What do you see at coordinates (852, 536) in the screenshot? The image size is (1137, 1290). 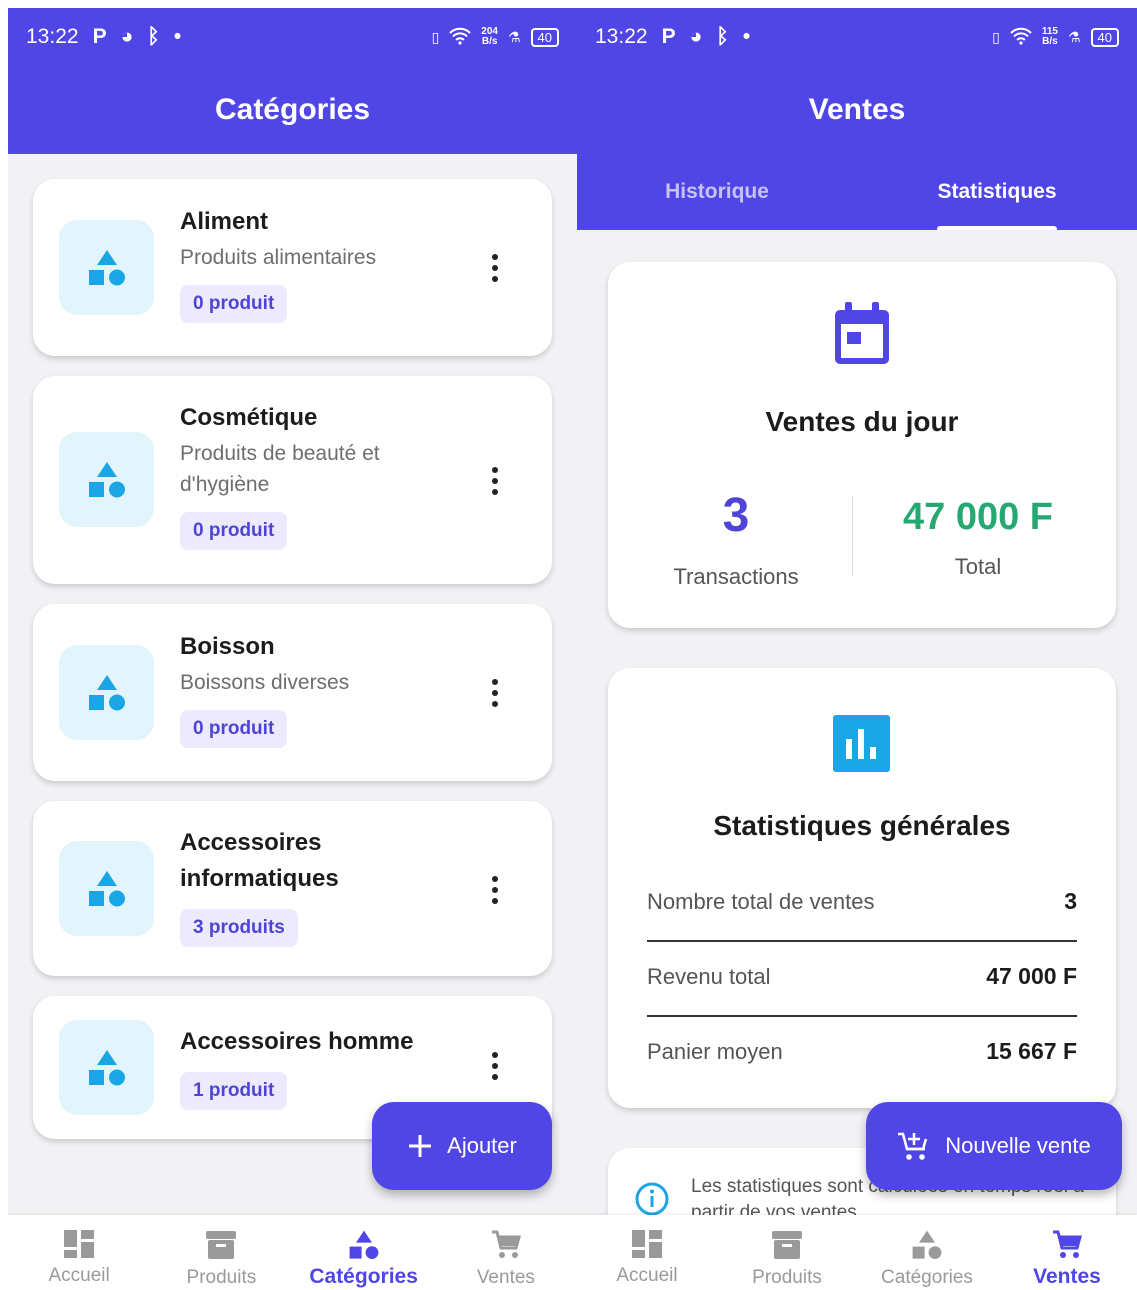 I see `divider` at bounding box center [852, 536].